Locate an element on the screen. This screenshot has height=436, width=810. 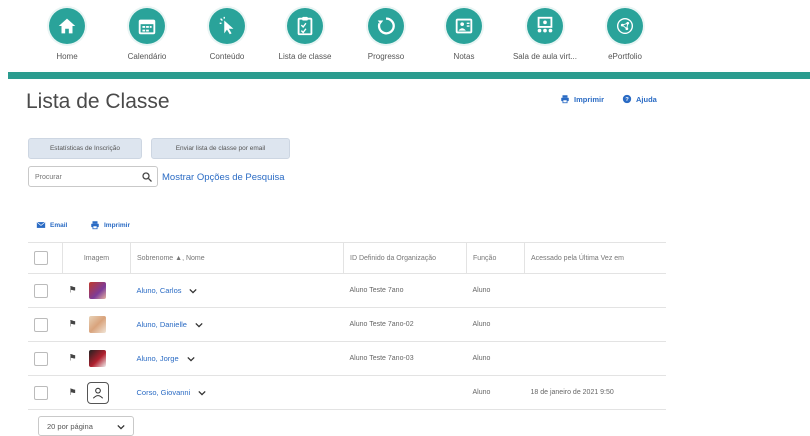
last-access-cell: 18 de janeiro de 2021 9:50 is located at coordinates (595, 392).